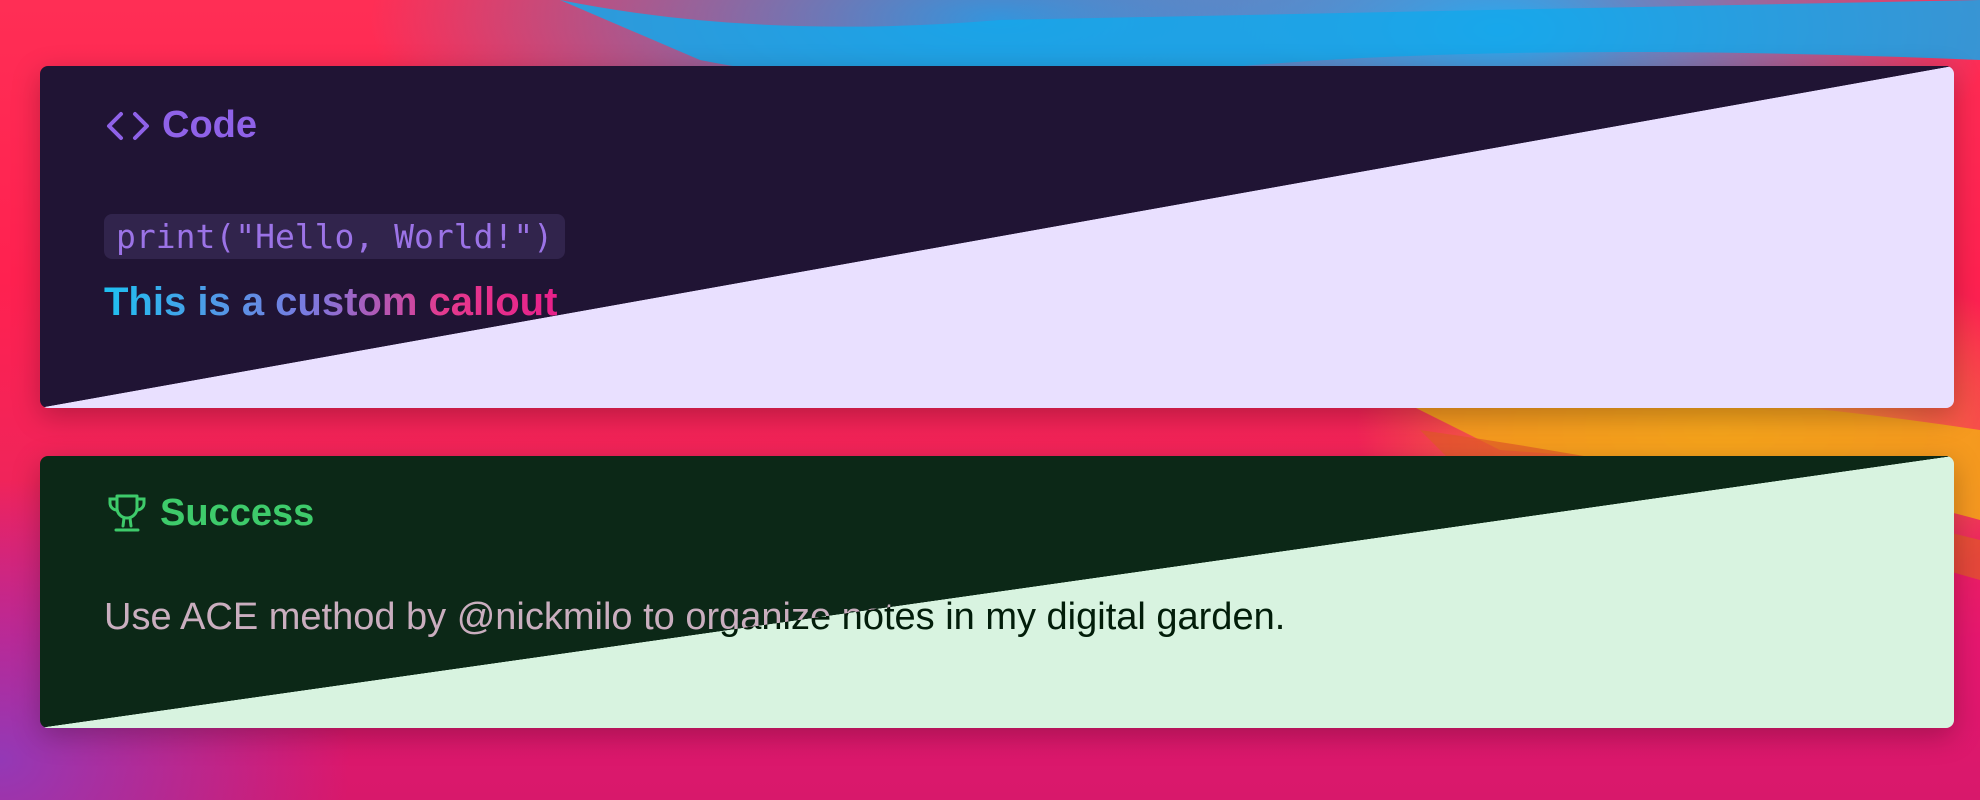  Describe the element at coordinates (335, 236) in the screenshot. I see `inline-code-snippet: print("Hello, World!")` at that location.